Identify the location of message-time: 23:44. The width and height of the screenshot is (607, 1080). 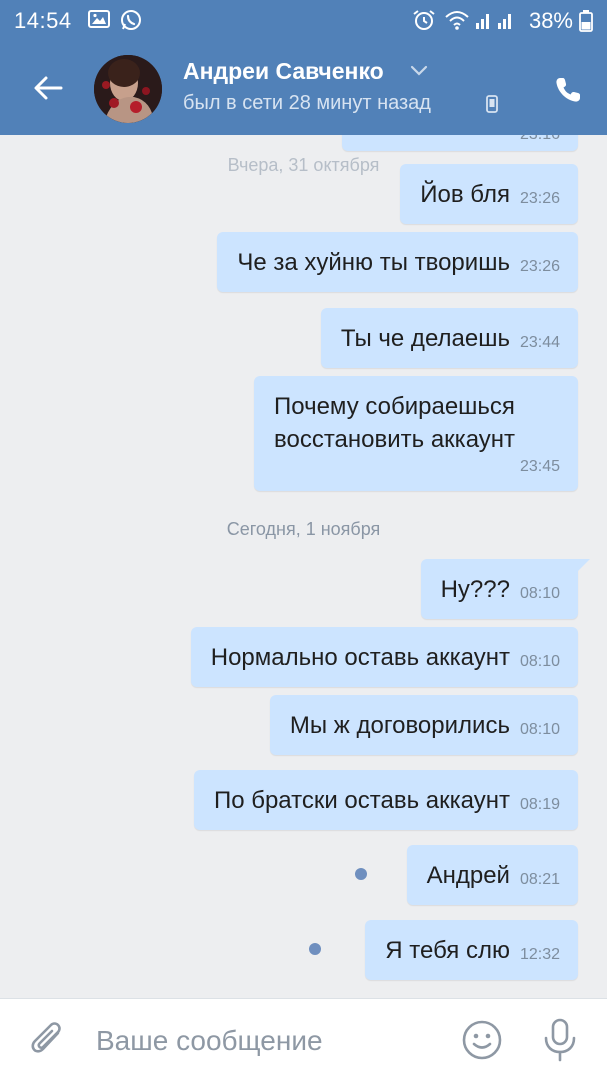
(539, 342).